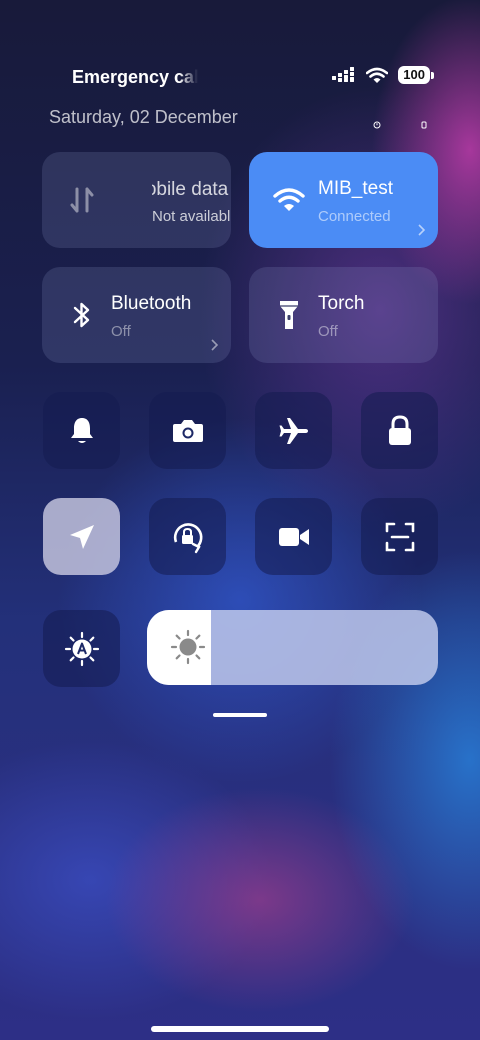 This screenshot has height=1040, width=480. I want to click on home-indicator, so click(240, 1029).